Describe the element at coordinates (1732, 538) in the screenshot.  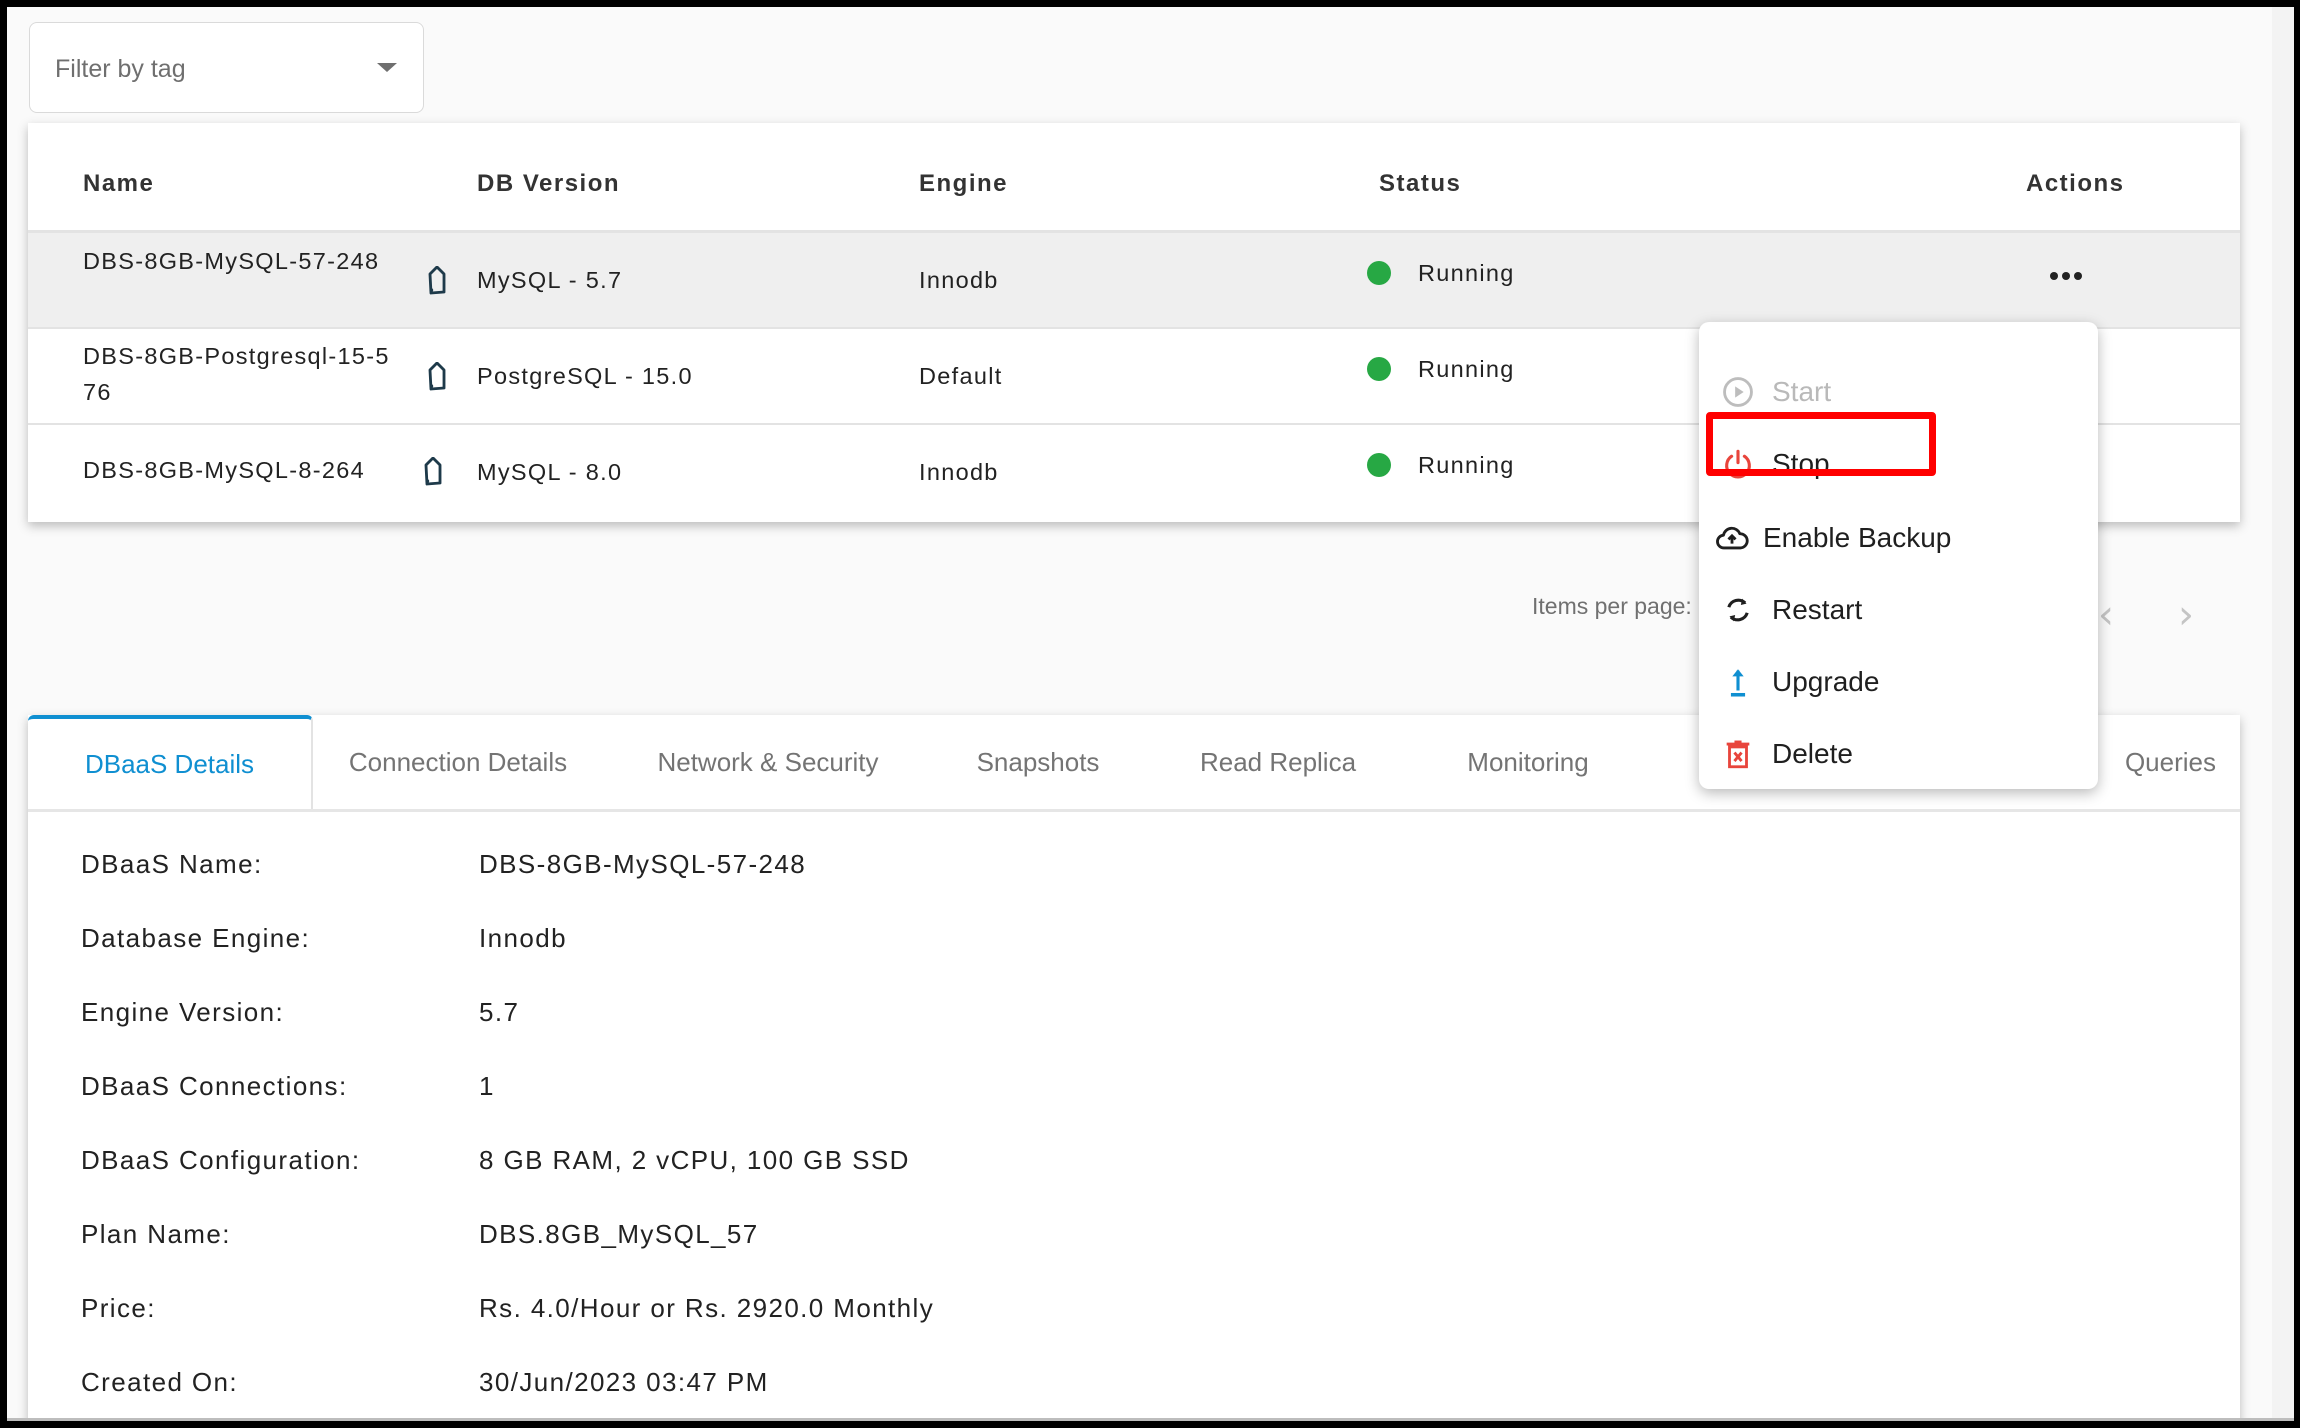
I see `cloud-upload-icon` at that location.